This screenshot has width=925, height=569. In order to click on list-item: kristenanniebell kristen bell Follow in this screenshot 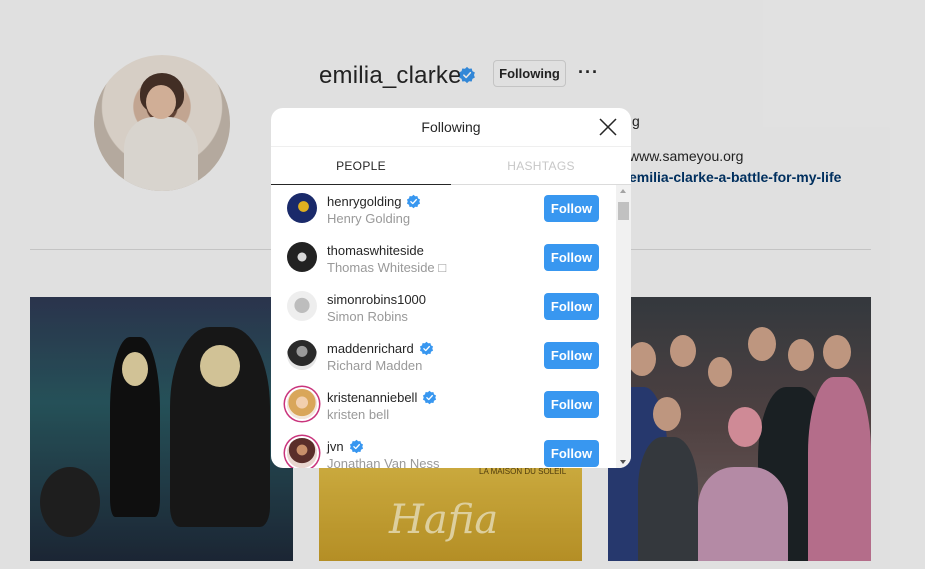, I will do `click(443, 405)`.